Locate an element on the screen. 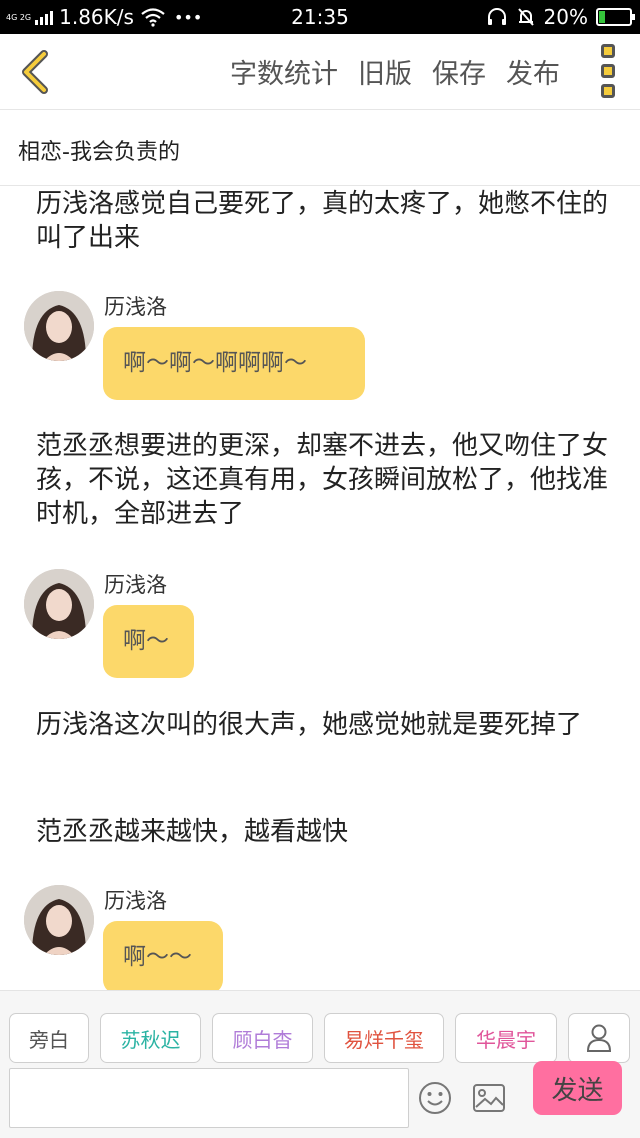 The image size is (640, 1138). headset-icon is located at coordinates (496, 16).